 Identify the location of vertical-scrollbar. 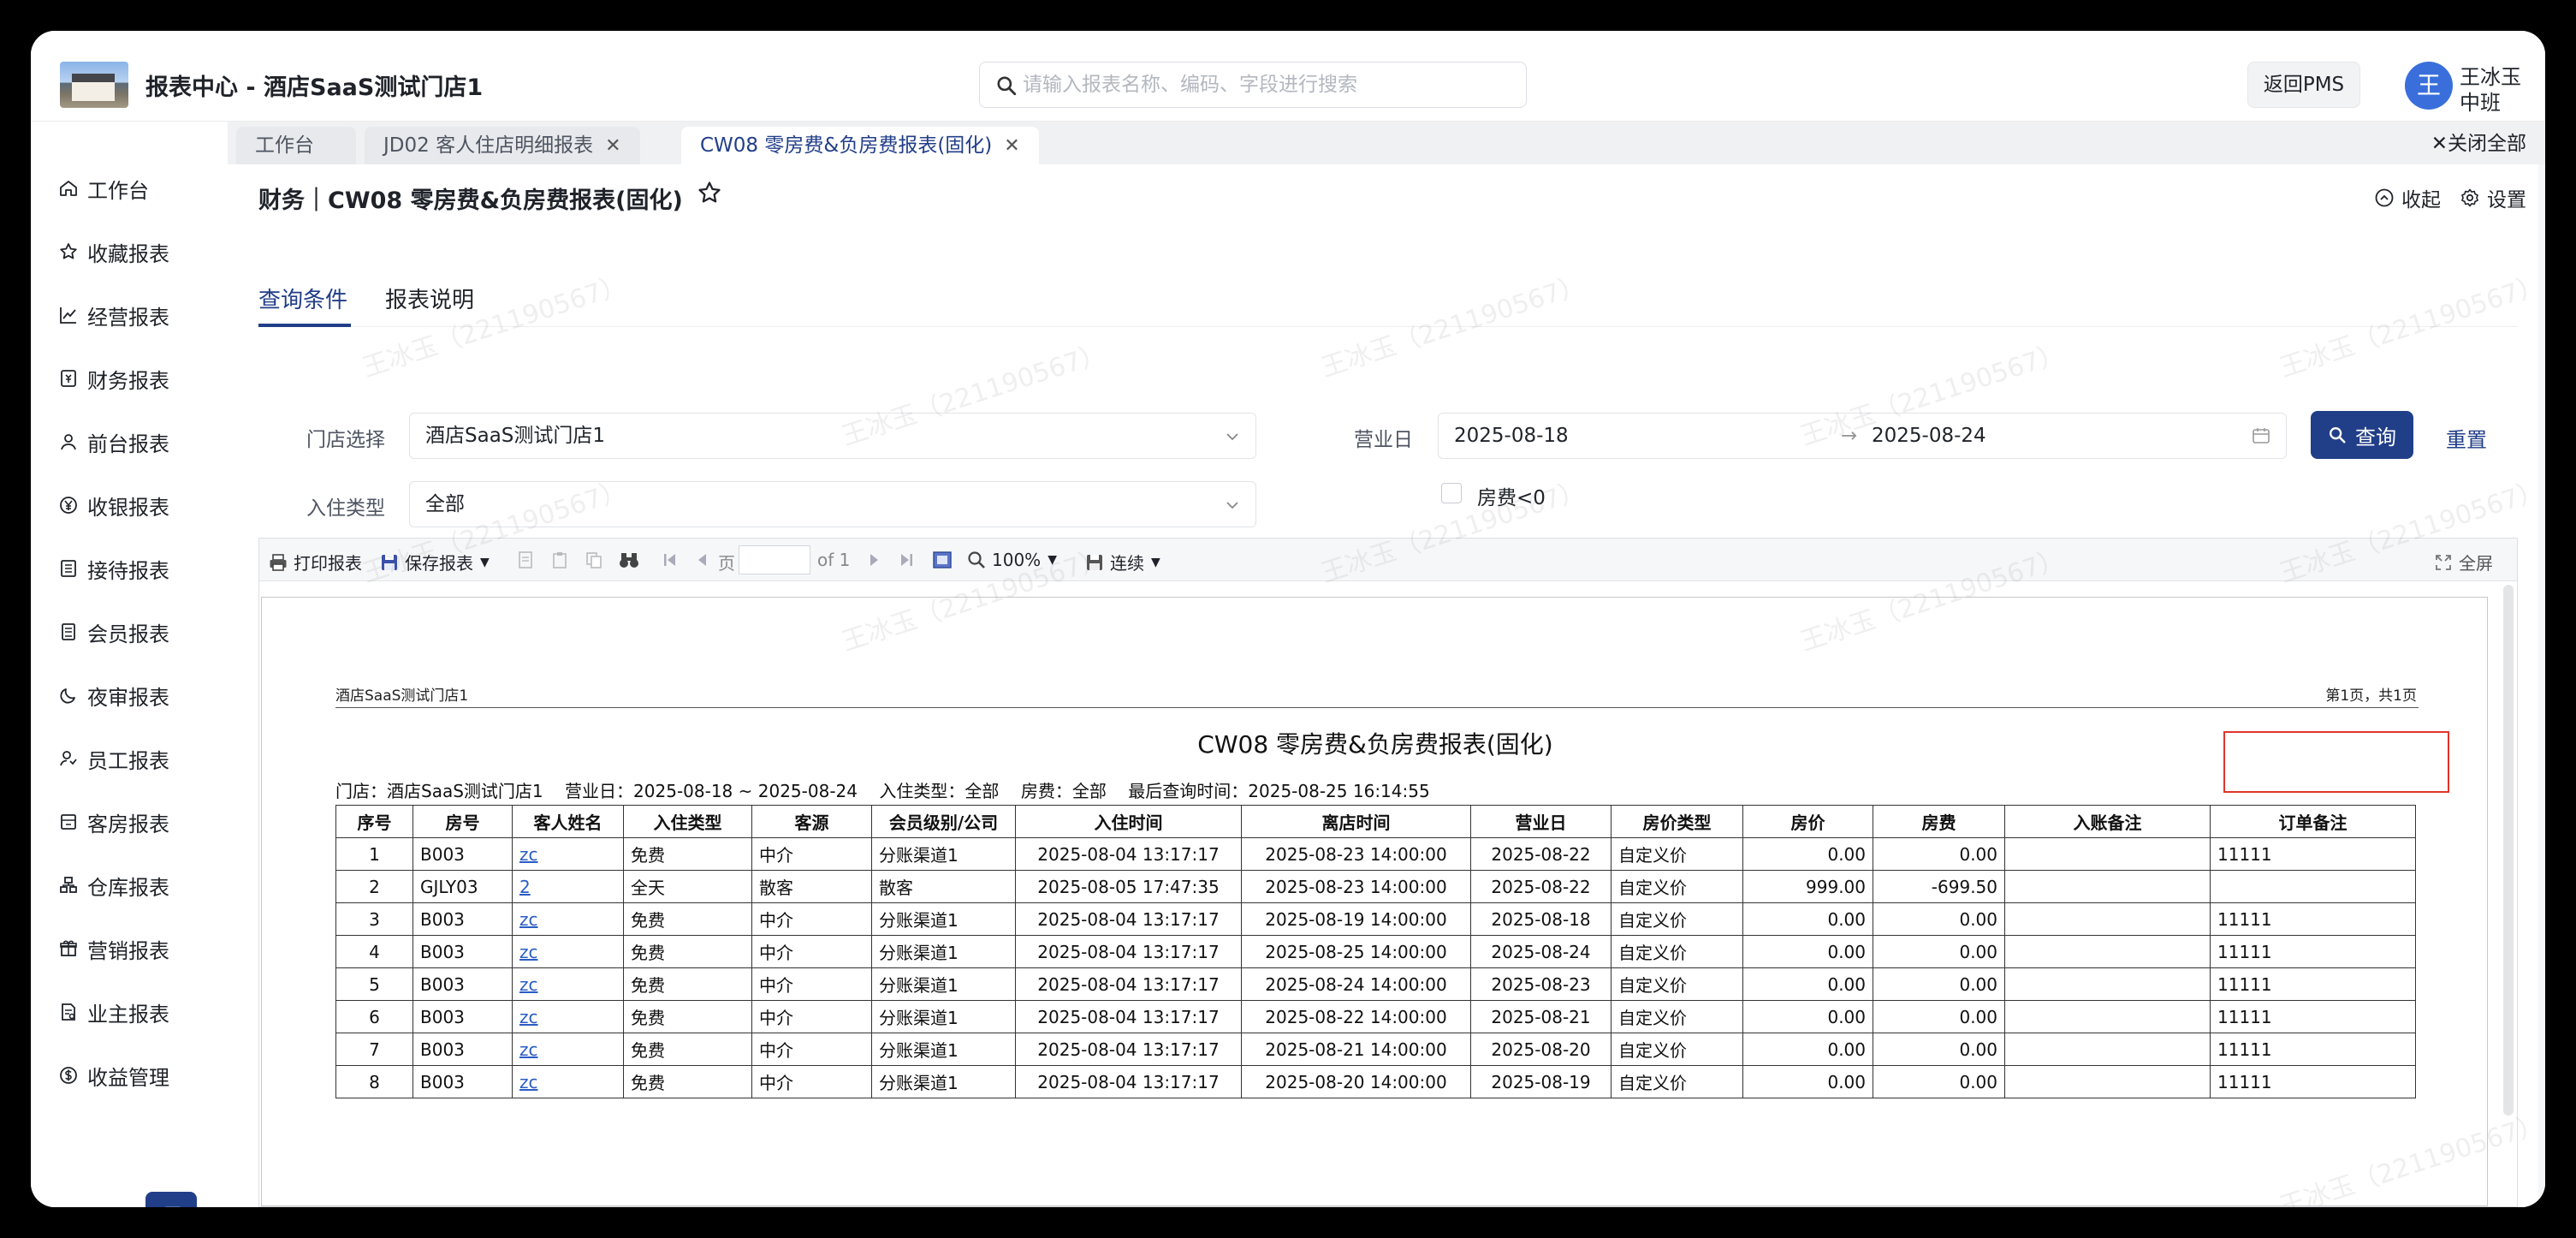
(2508, 850).